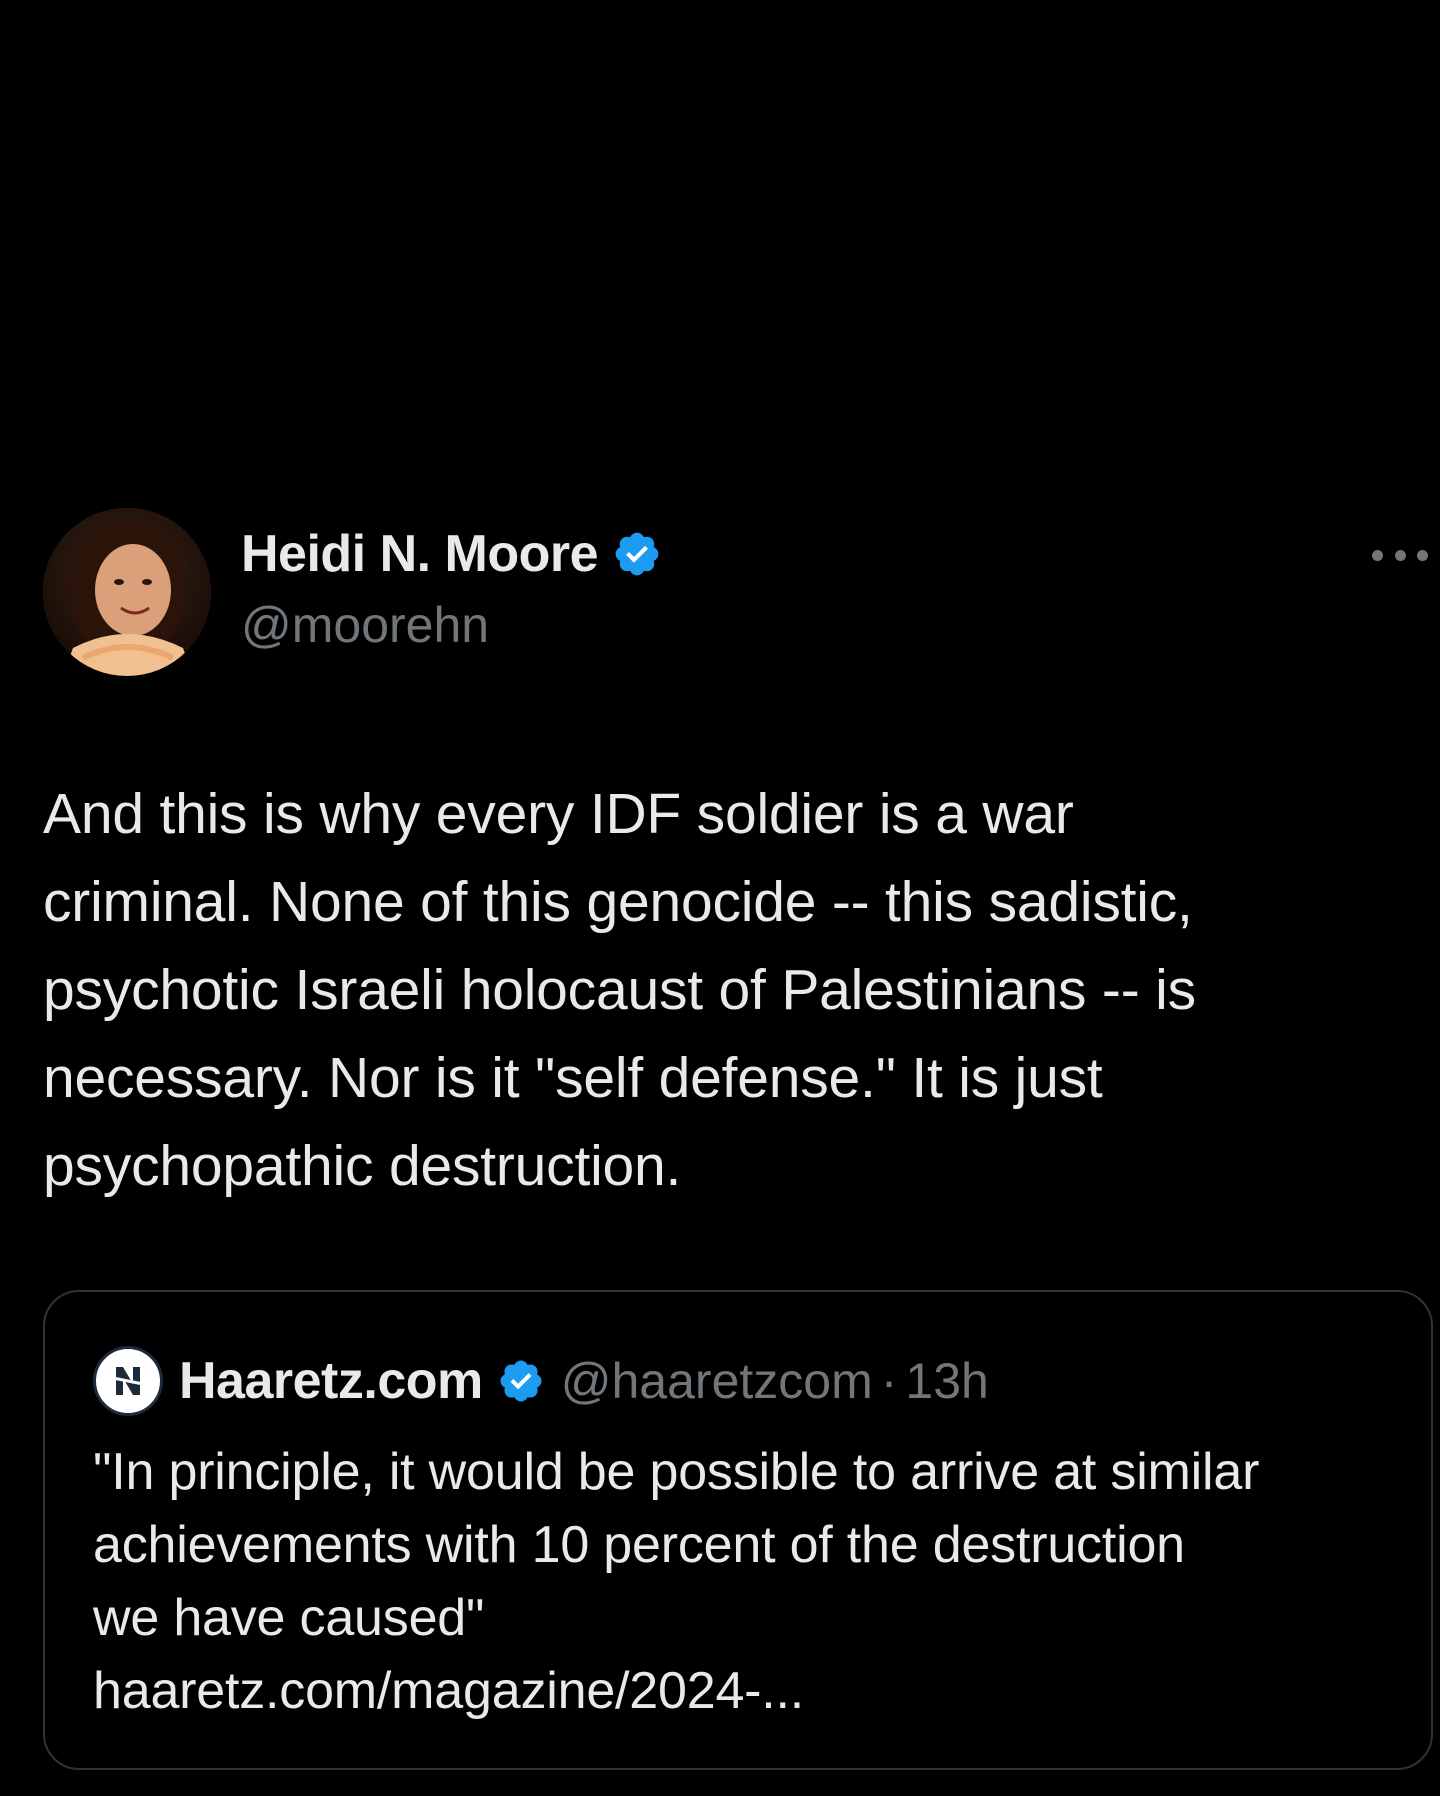 The image size is (1440, 1796). I want to click on quoted-tweet-header: Haaretz.com @haaretzcom · 13h, so click(541, 1381).